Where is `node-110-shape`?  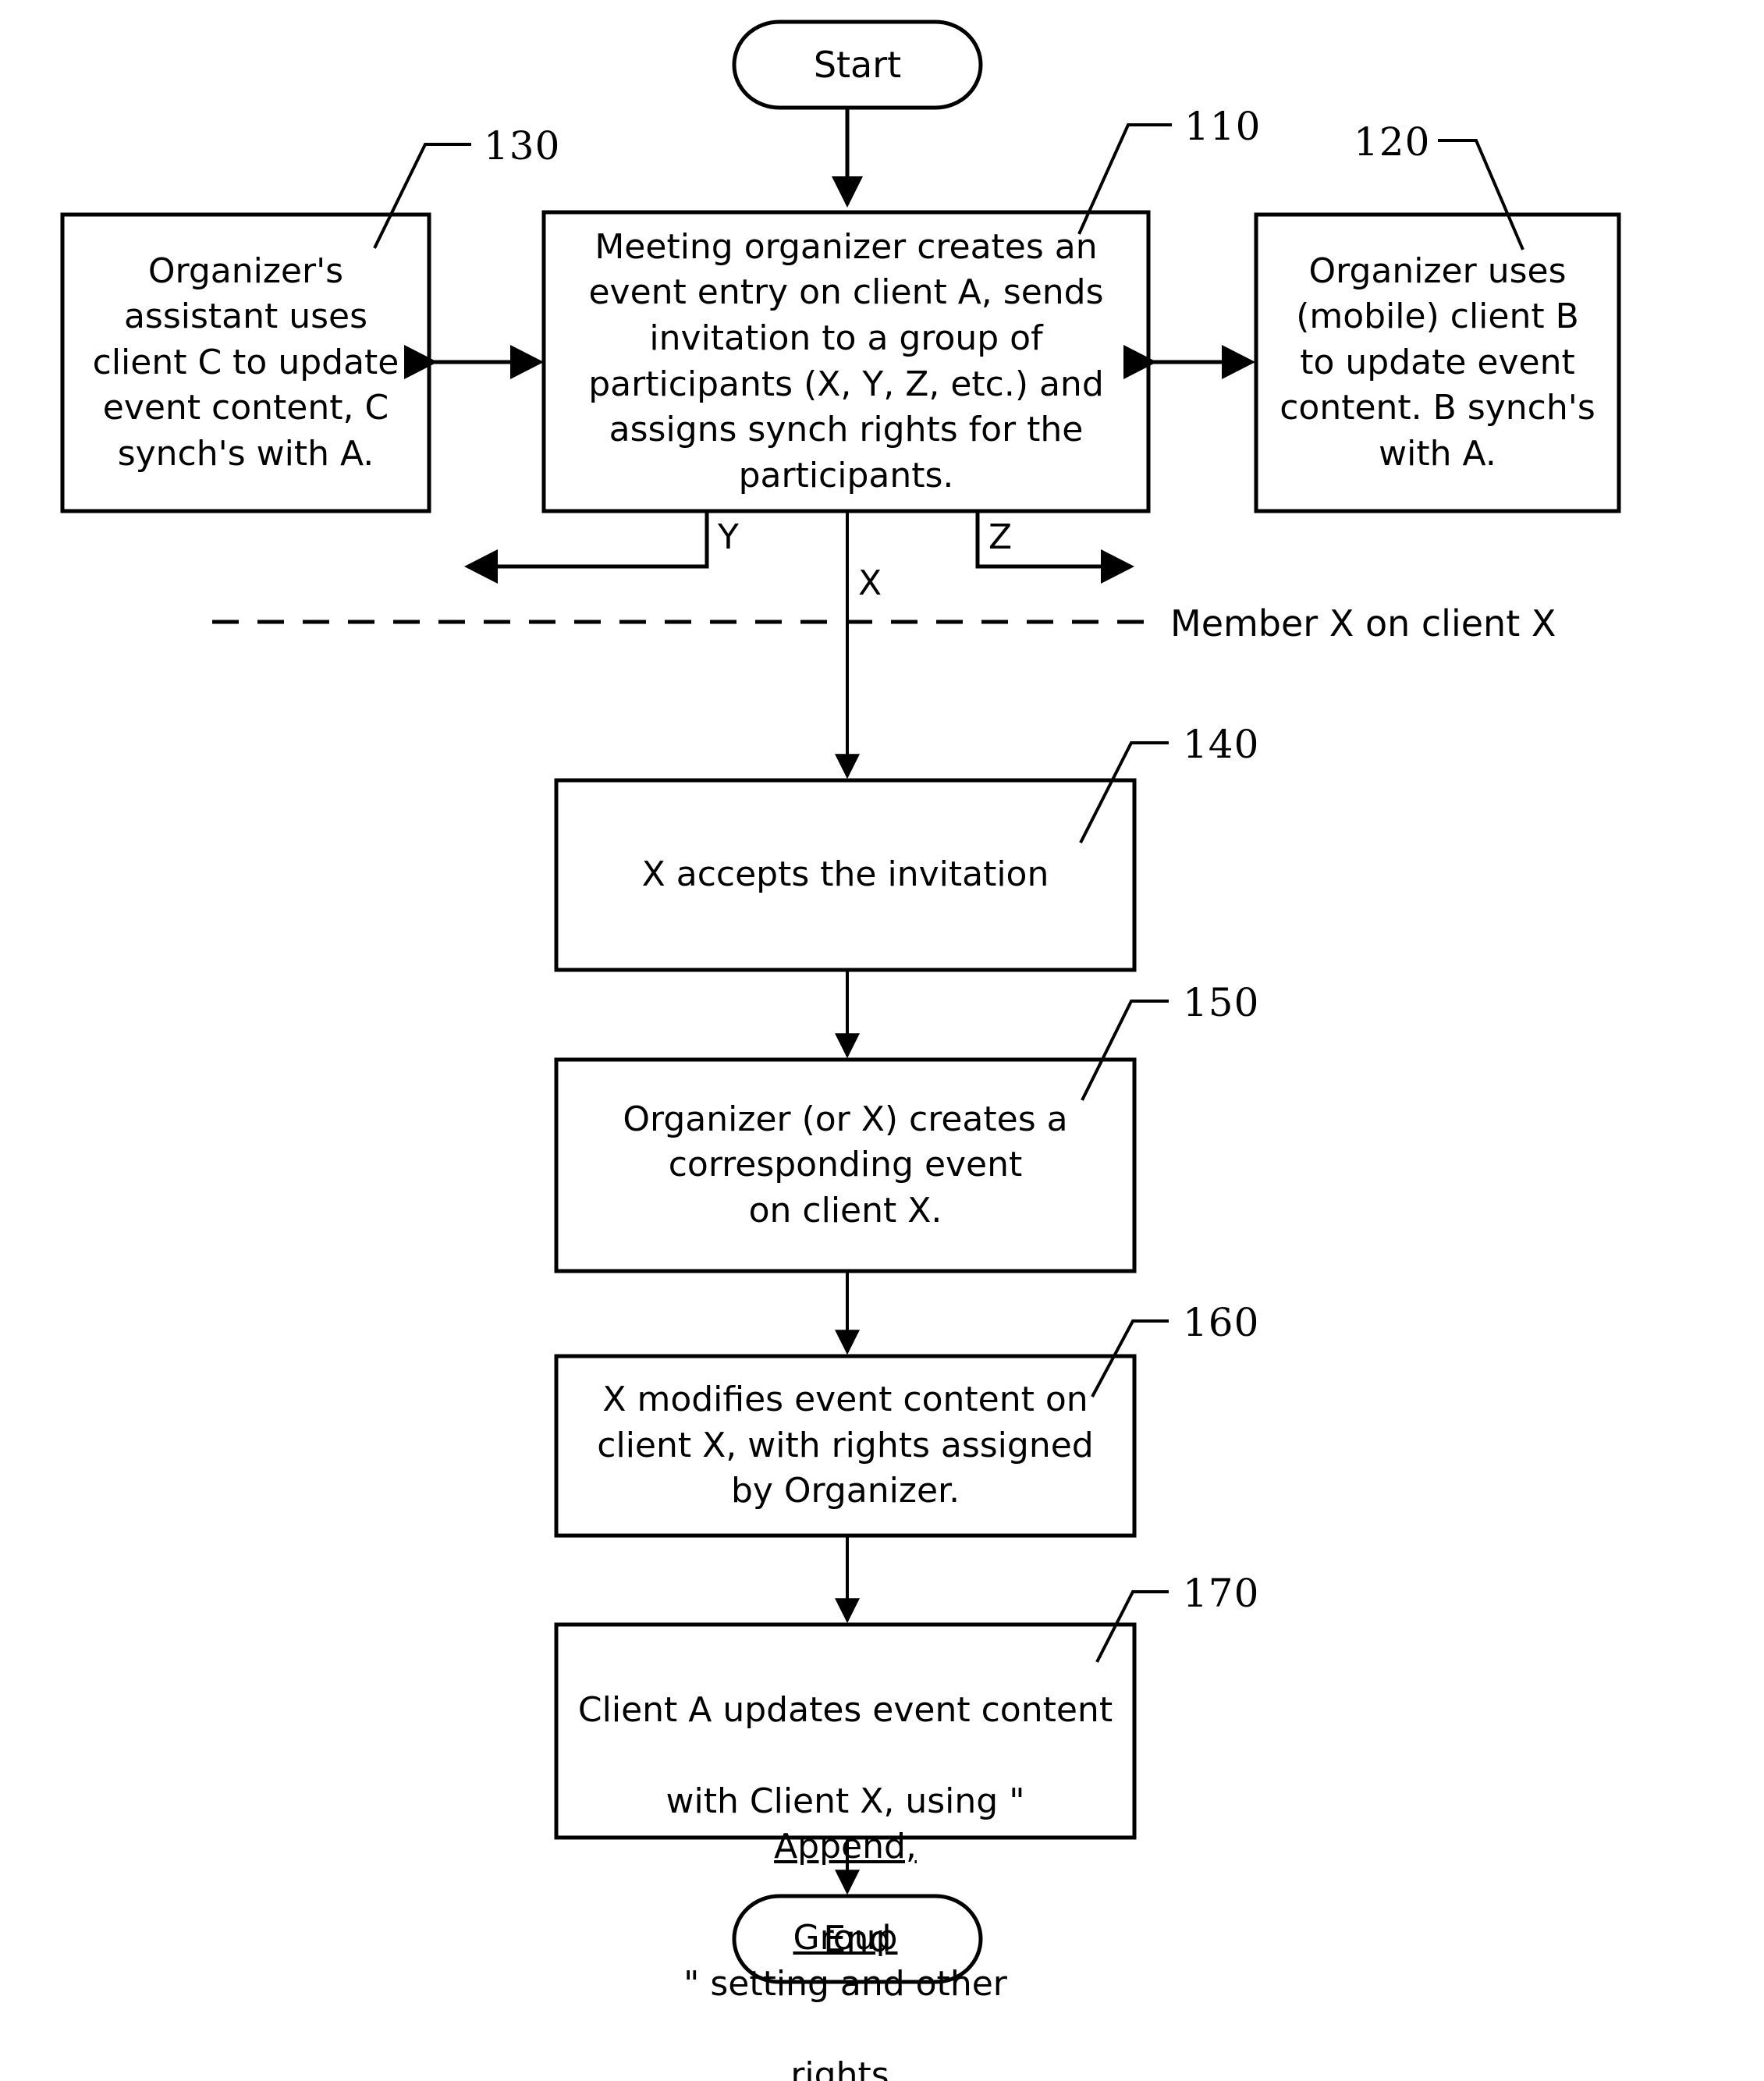
node-110-shape is located at coordinates (846, 361).